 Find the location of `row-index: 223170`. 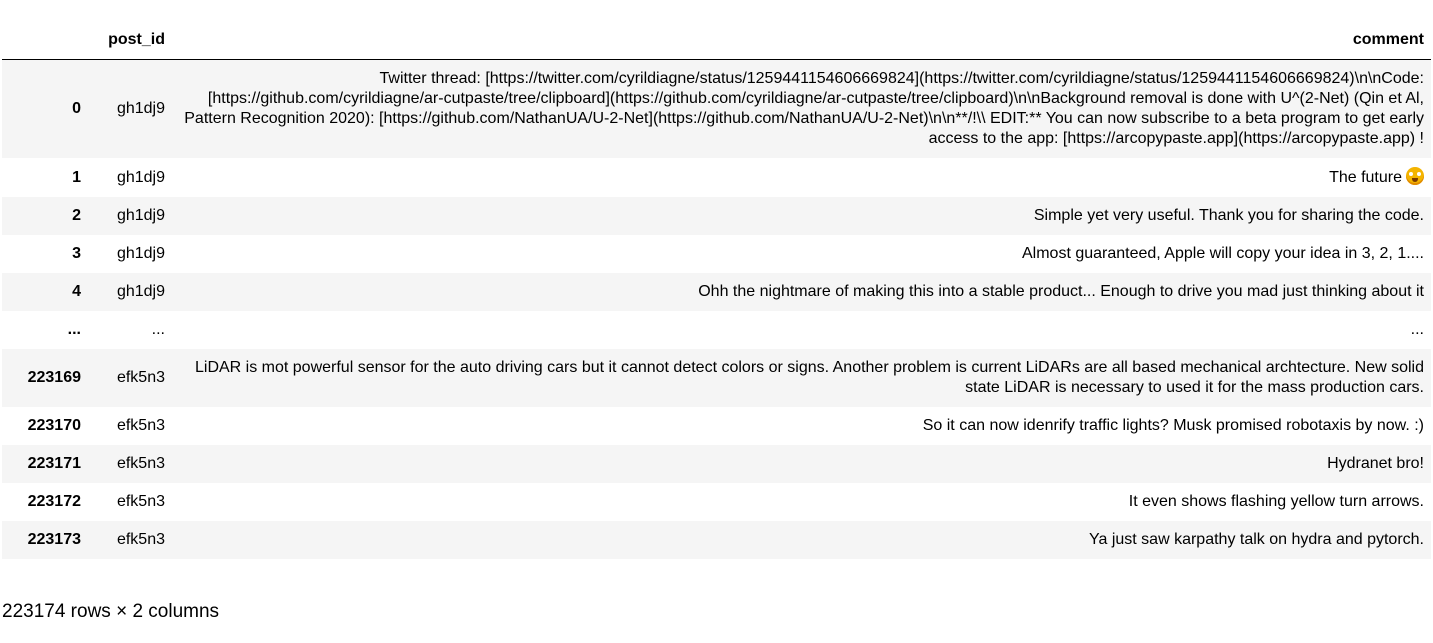

row-index: 223170 is located at coordinates (54, 425).